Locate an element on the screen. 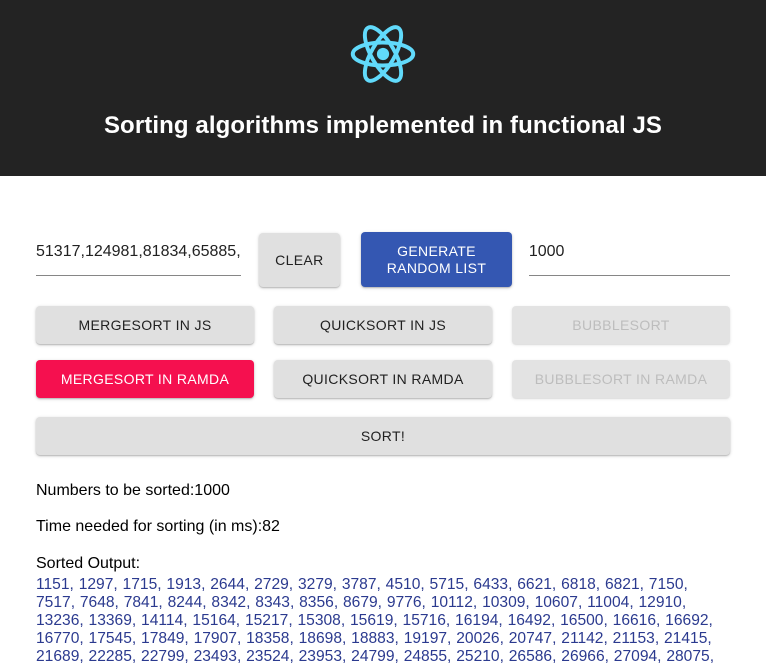  clear-button: CLEAR is located at coordinates (299, 260).